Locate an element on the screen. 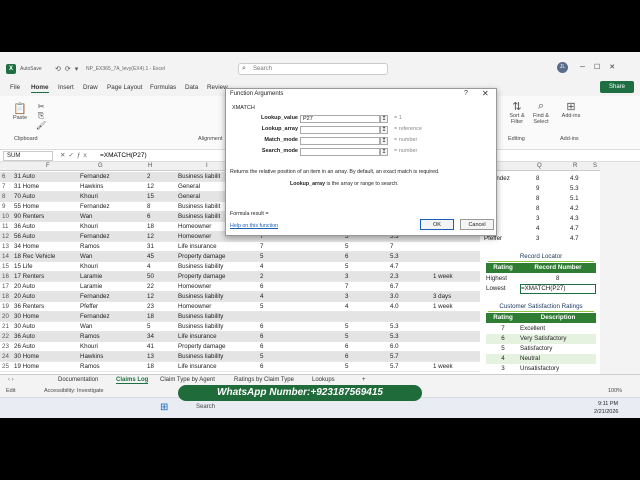 This screenshot has height=480, width=640. summary-cell: 4.2 is located at coordinates (580, 209).